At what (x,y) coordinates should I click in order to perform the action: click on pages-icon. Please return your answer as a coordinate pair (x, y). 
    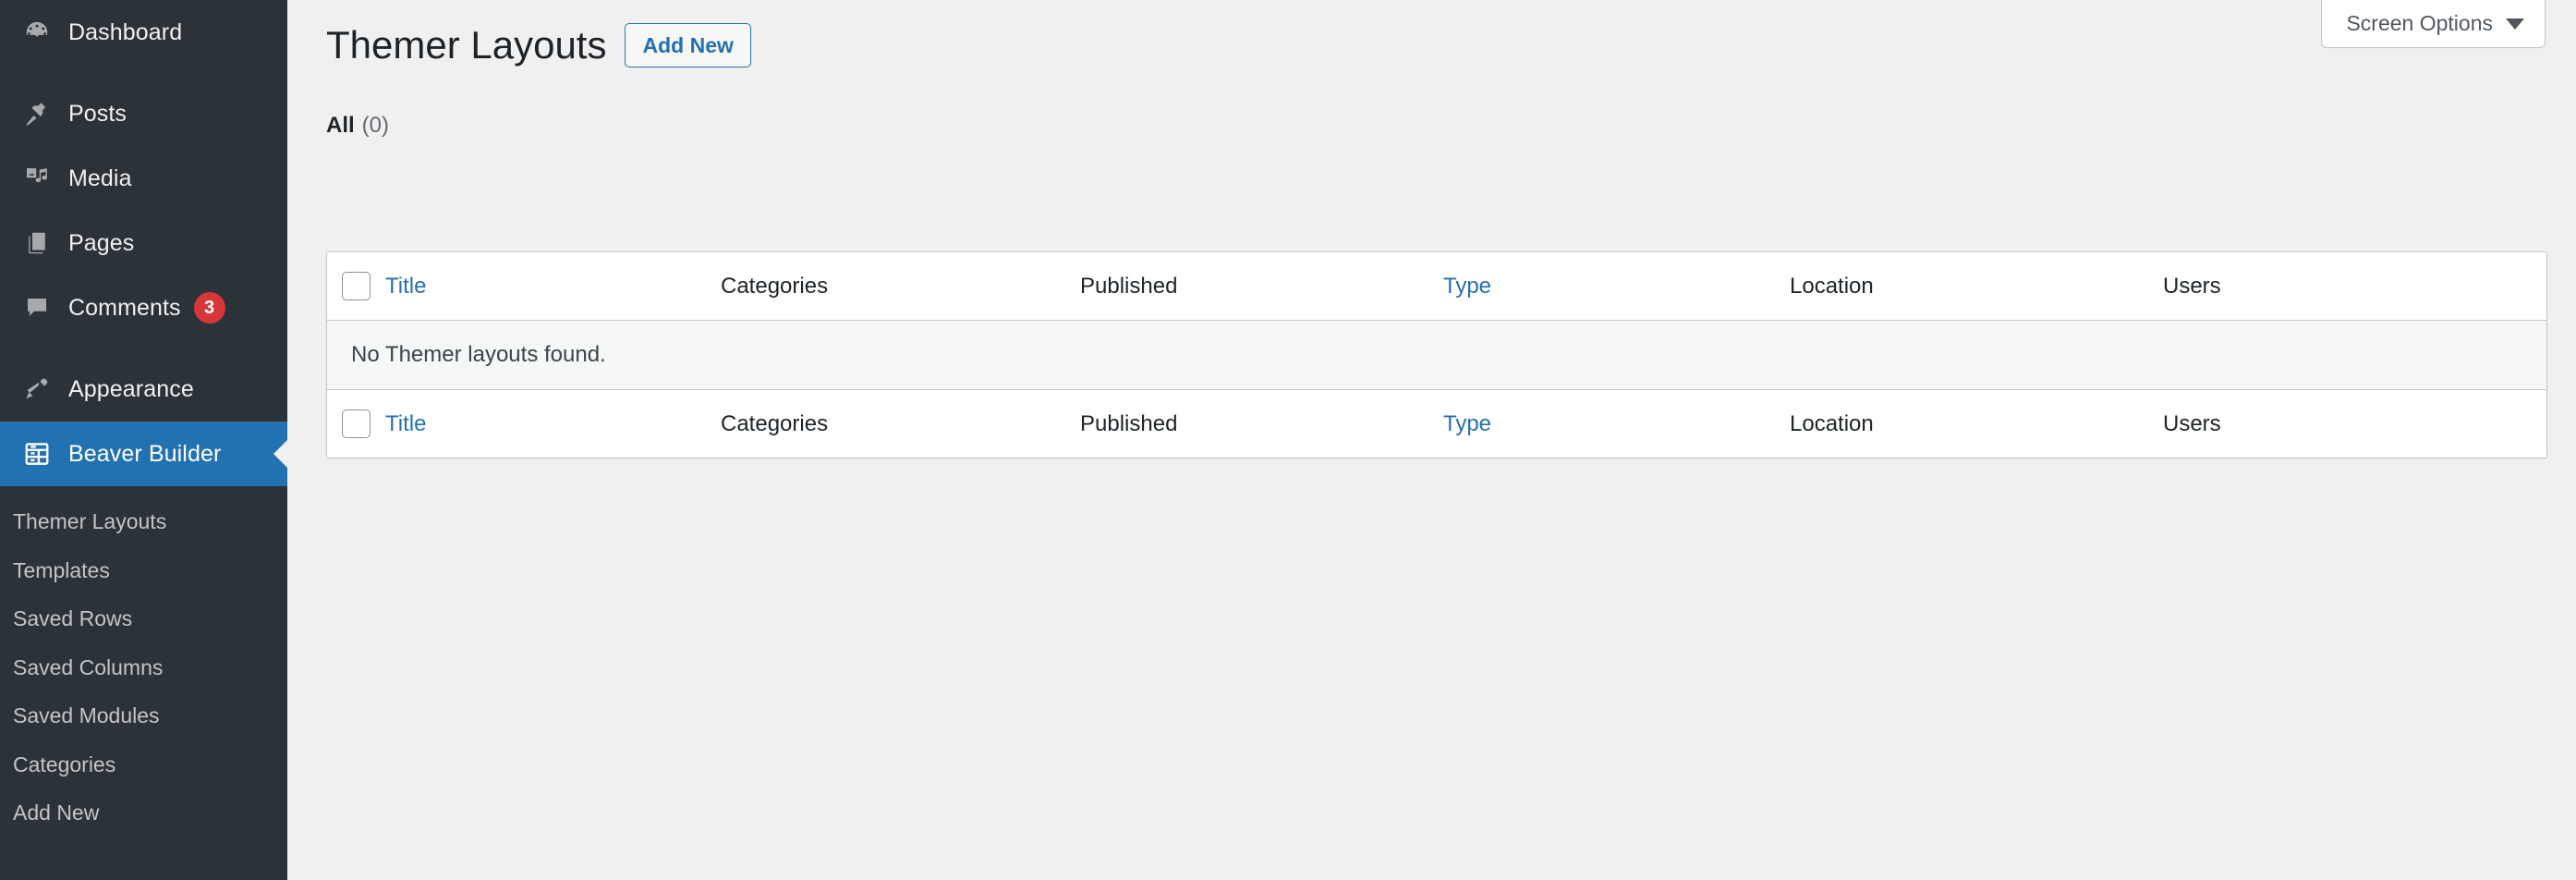
    Looking at the image, I should click on (37, 243).